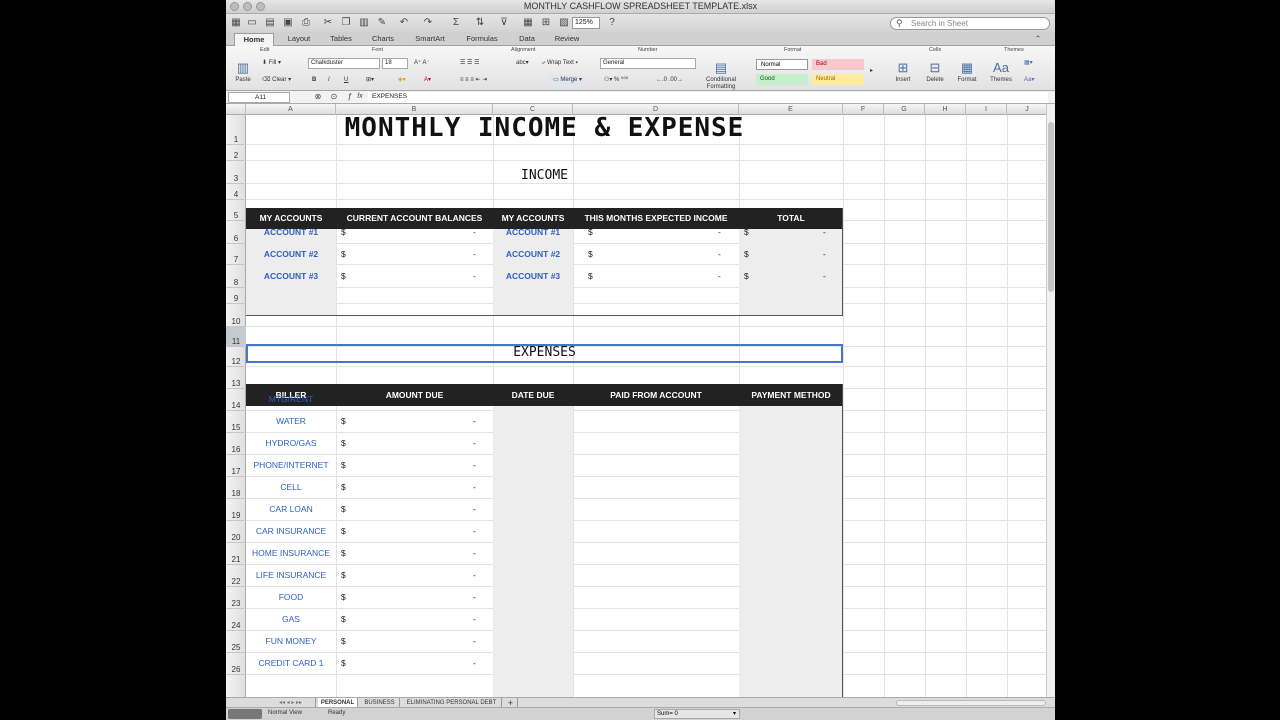 This screenshot has width=1280, height=720. Describe the element at coordinates (564, 23) in the screenshot. I see `media-icon: ▨` at that location.